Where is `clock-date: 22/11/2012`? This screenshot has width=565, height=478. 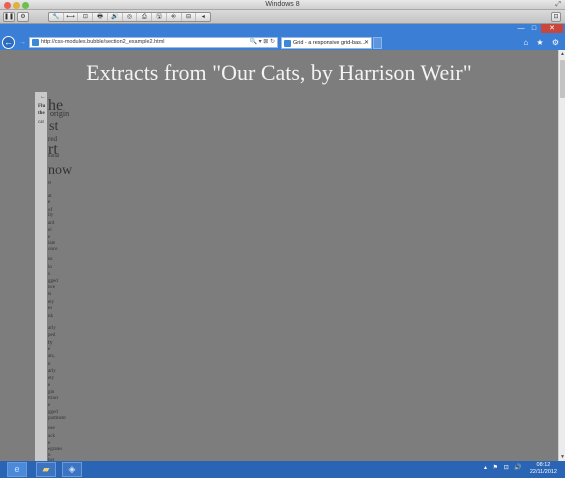 clock-date: 22/11/2012 is located at coordinates (543, 472).